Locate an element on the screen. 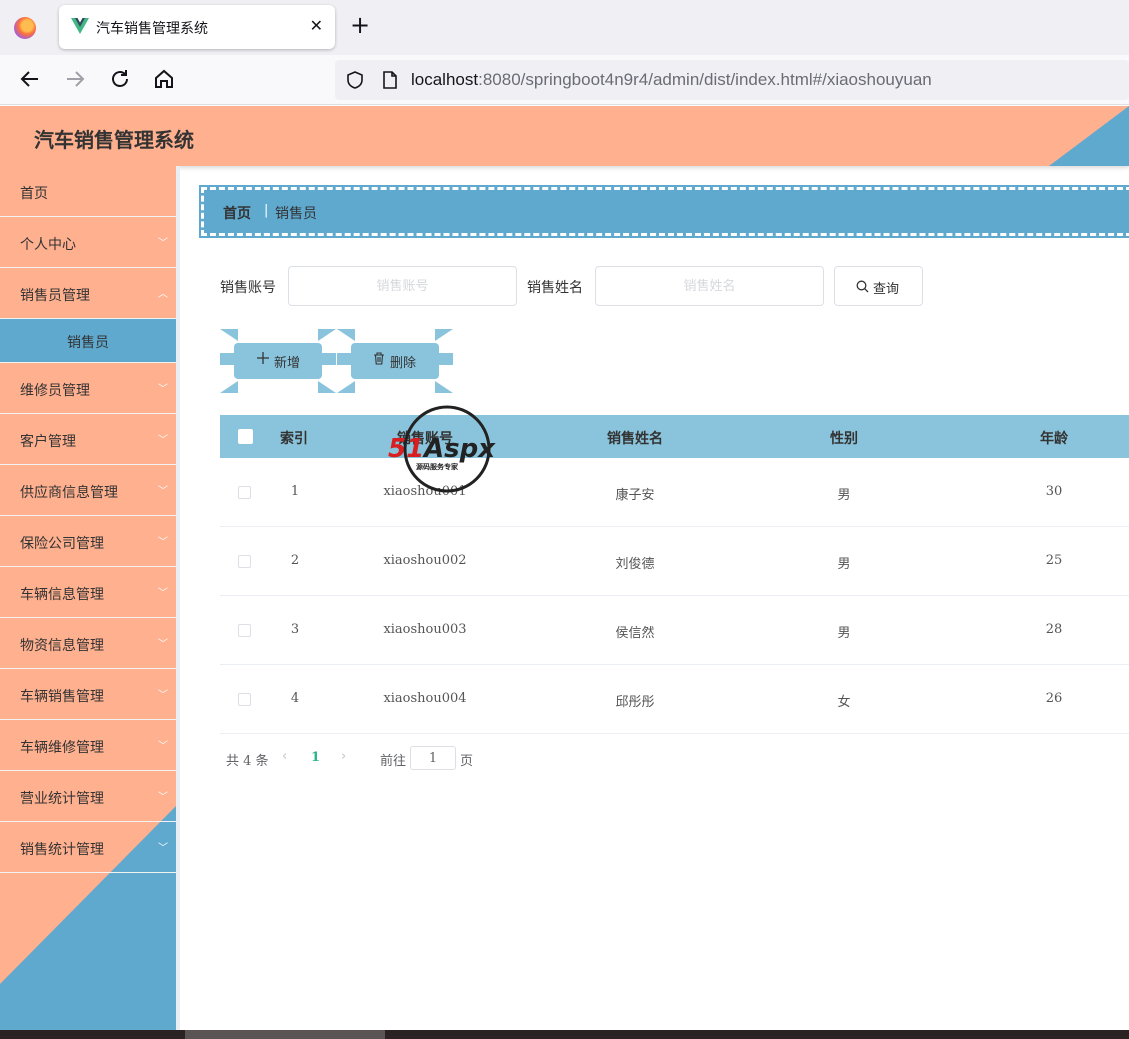 The image size is (1129, 1039). bottom-taskbar-strip is located at coordinates (564, 1034).